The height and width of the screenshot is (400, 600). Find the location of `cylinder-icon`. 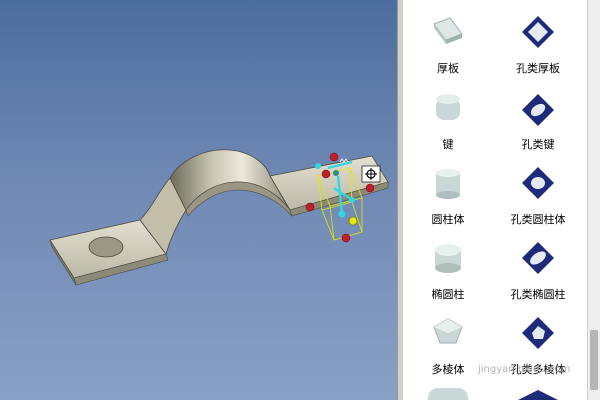

cylinder-icon is located at coordinates (448, 184).